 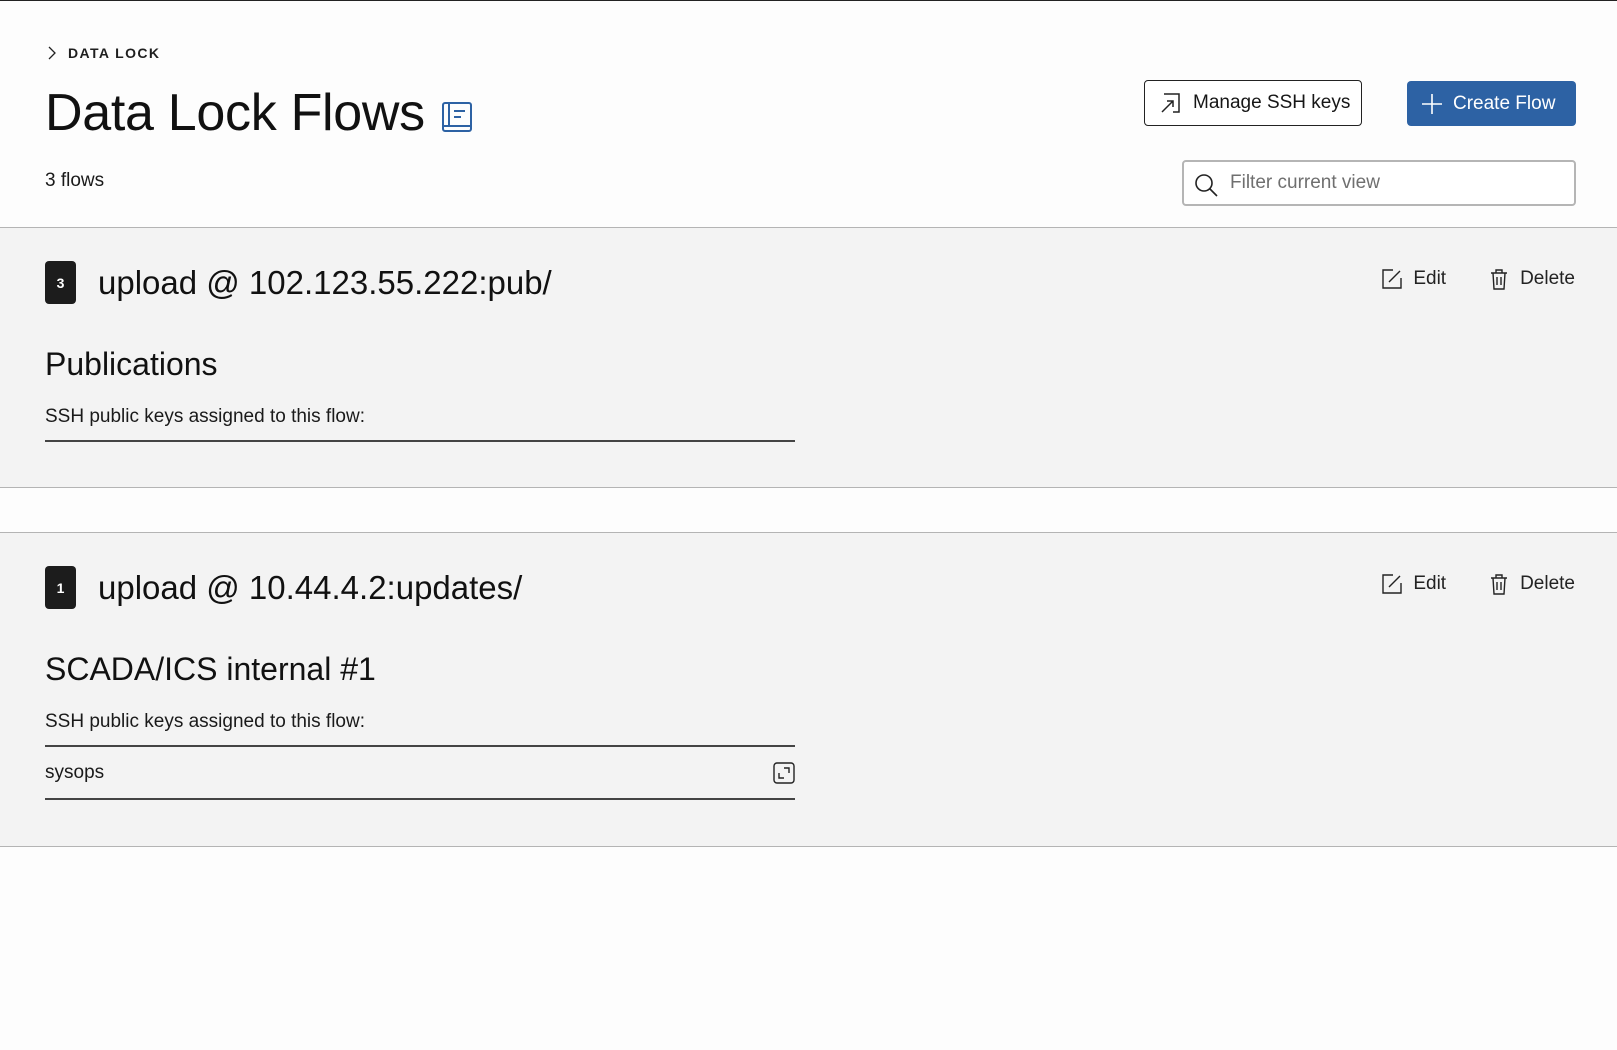 I want to click on ssh-key-name: sysops, so click(x=75, y=772).